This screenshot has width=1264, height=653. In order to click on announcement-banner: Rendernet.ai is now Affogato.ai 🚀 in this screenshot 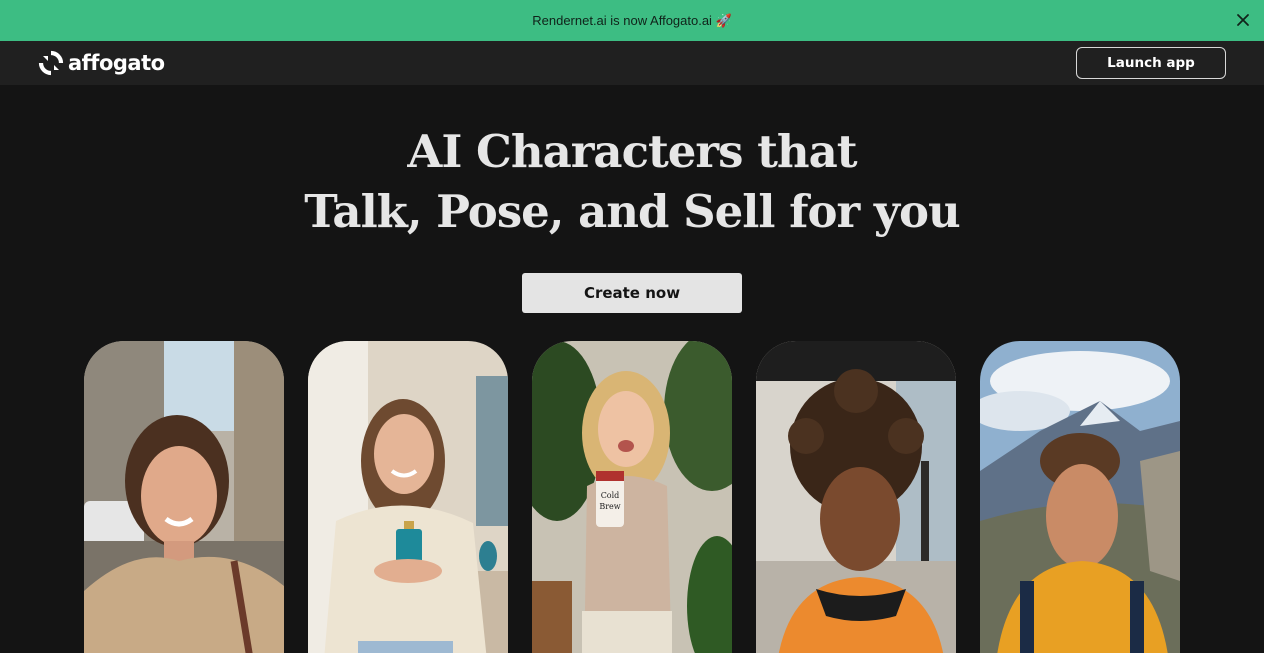, I will do `click(632, 20)`.